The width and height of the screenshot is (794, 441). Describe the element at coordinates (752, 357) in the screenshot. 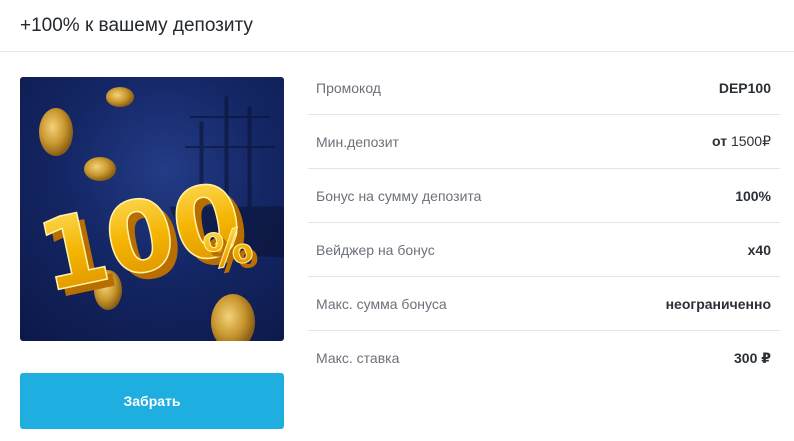

I see `max-bet-value: 300 ₽` at that location.